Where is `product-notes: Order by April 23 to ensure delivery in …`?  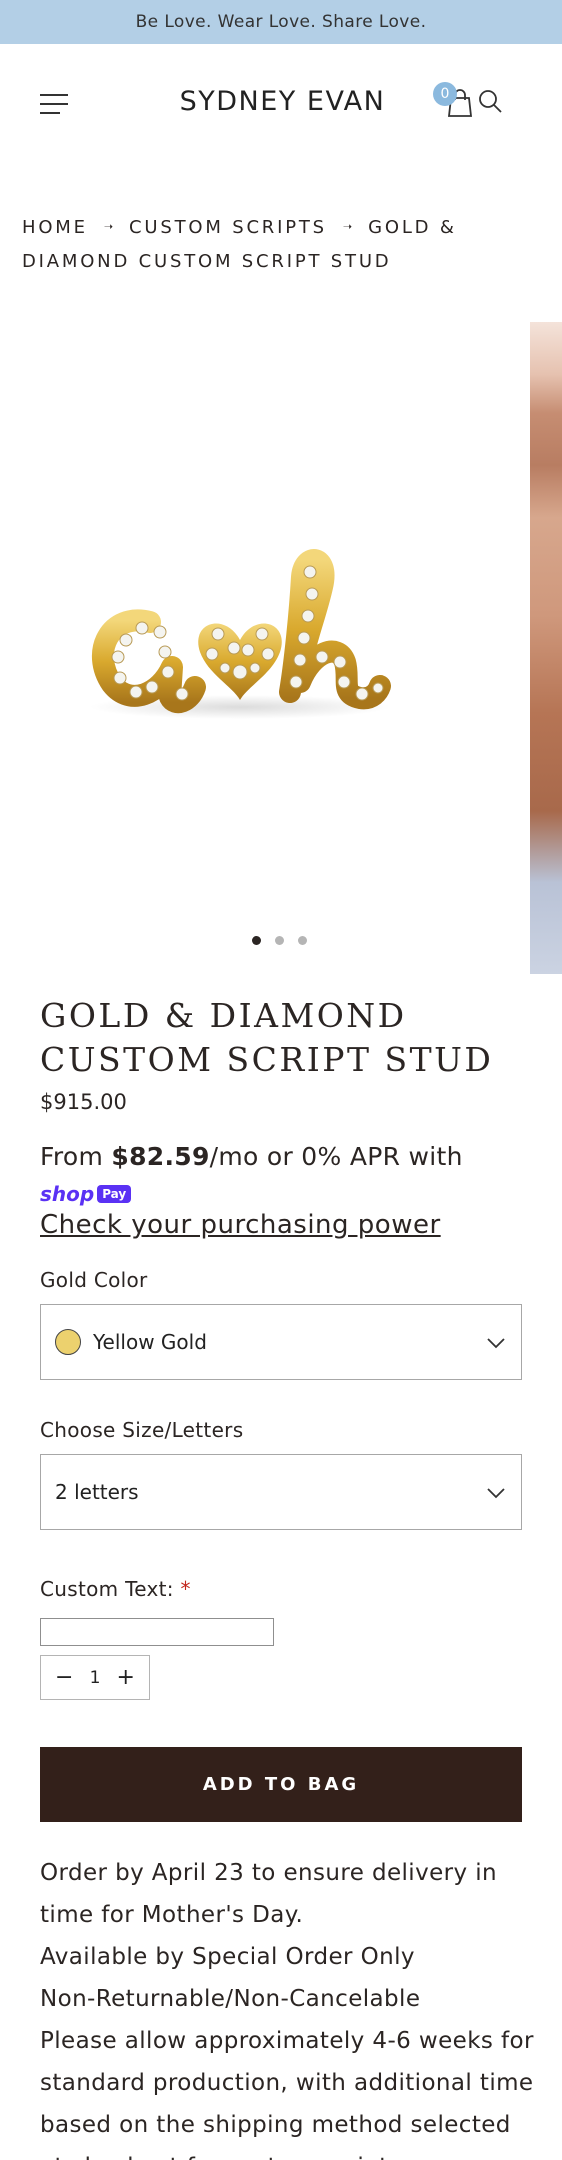 product-notes: Order by April 23 to ensure delivery in … is located at coordinates (290, 2006).